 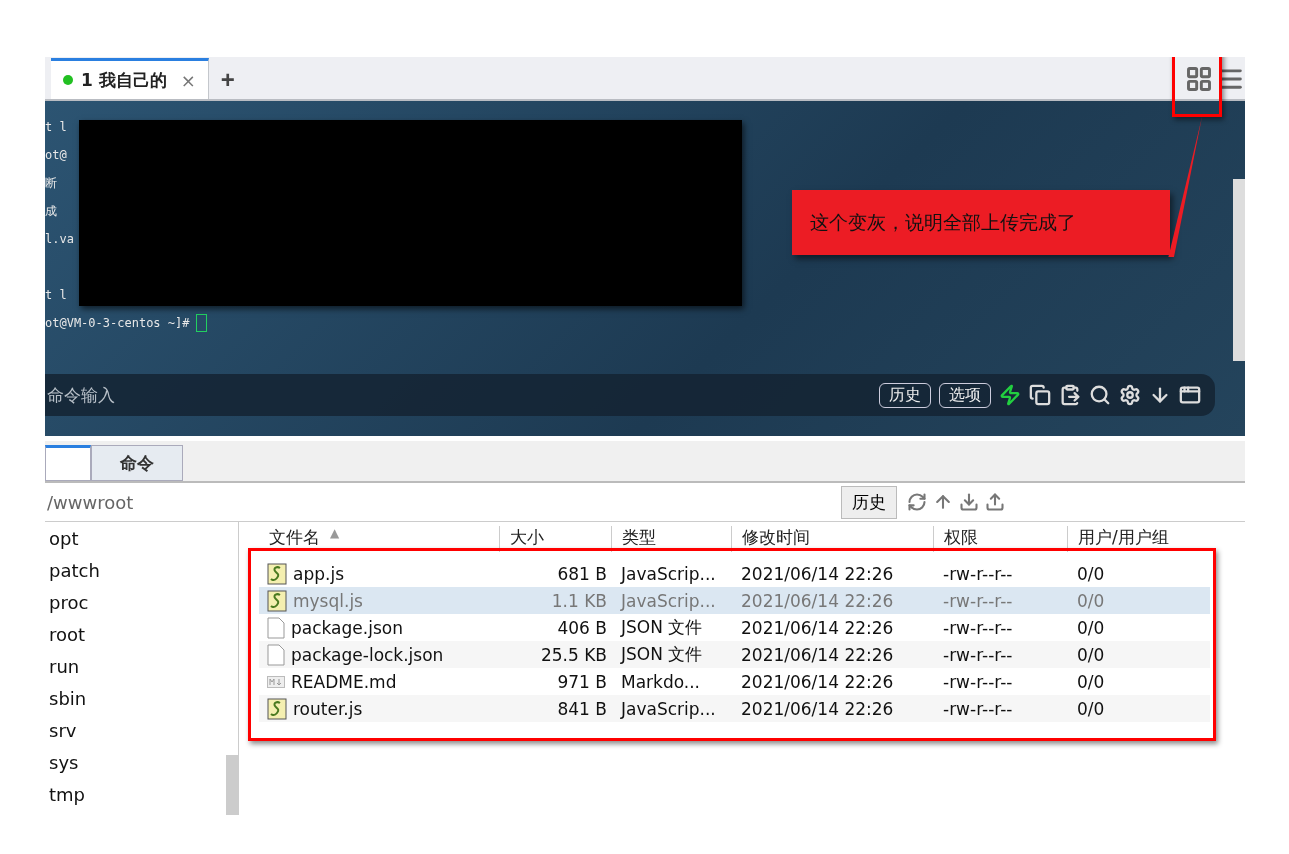 I want to click on search-icon, so click(x=1100, y=395).